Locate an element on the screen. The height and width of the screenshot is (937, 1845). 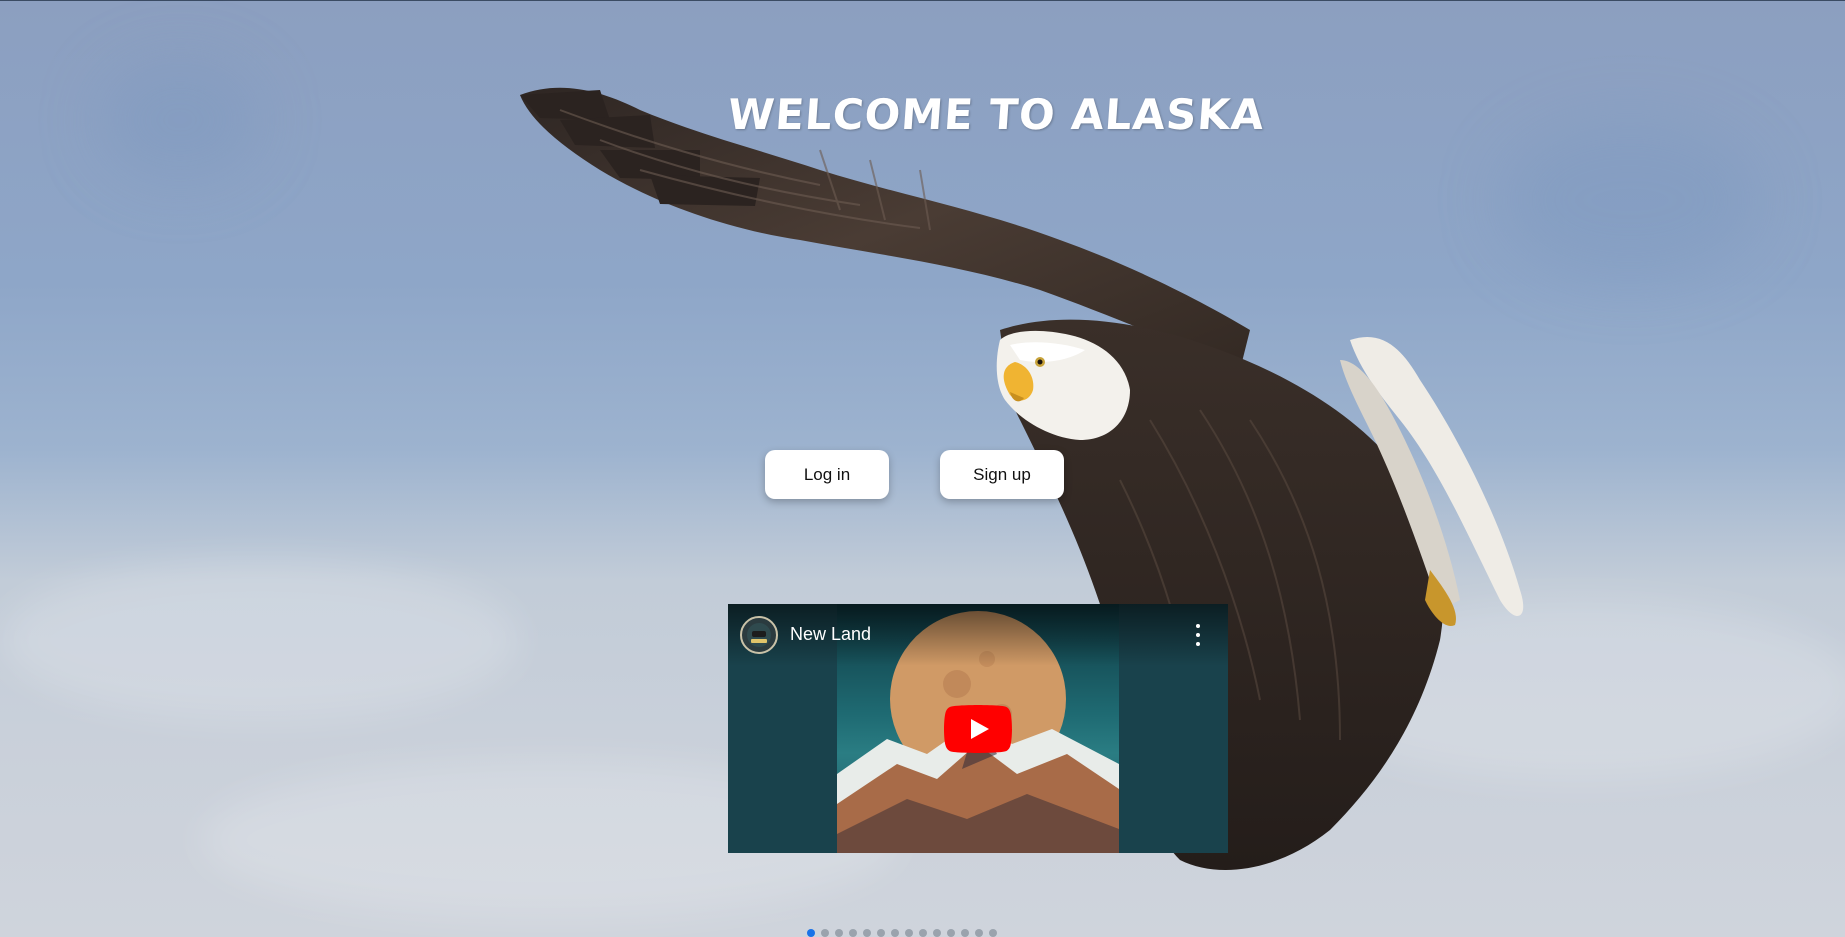
video-title: New Land is located at coordinates (830, 634).